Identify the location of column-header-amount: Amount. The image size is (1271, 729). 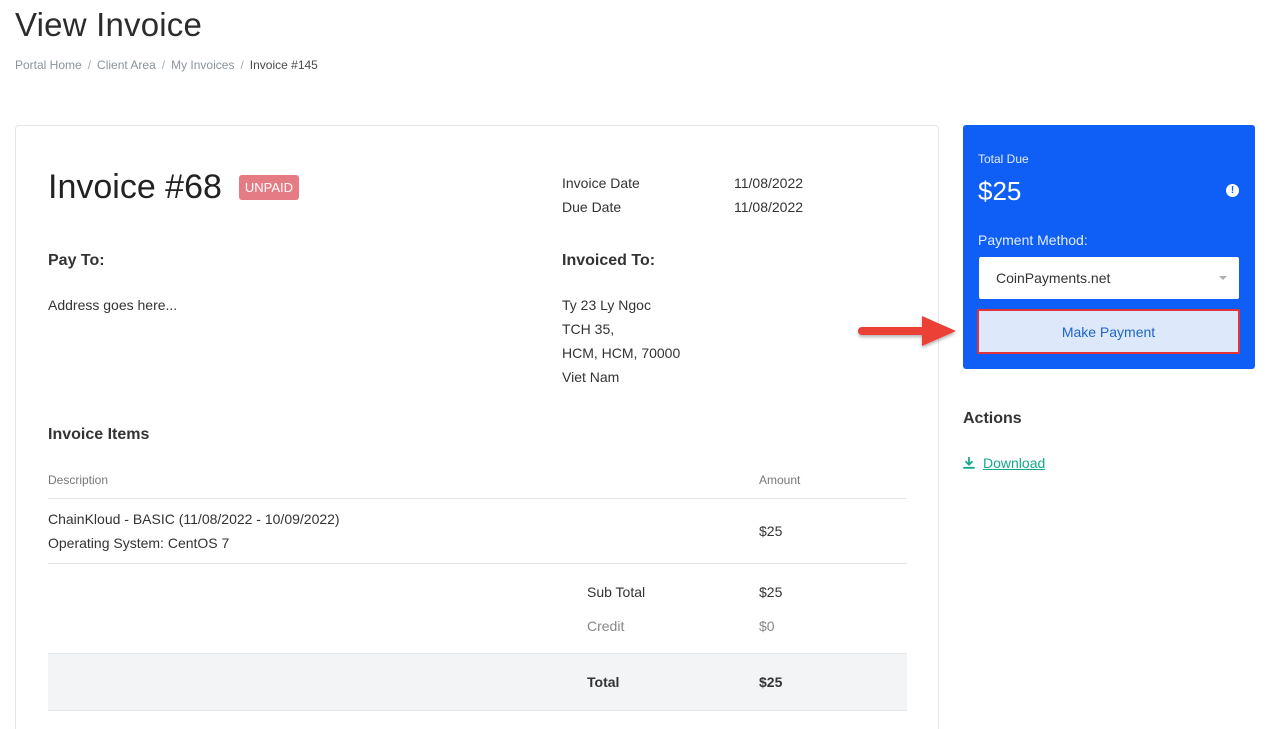
(780, 479).